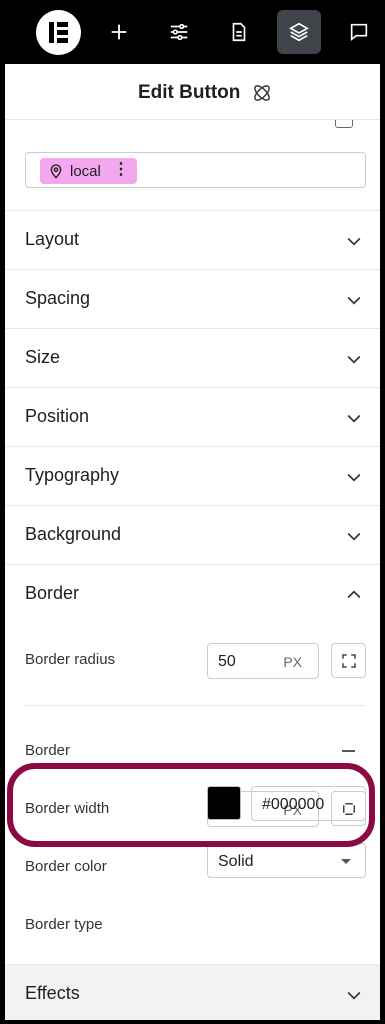 The height and width of the screenshot is (1024, 385). I want to click on border-type-select: Solid, so click(286, 860).